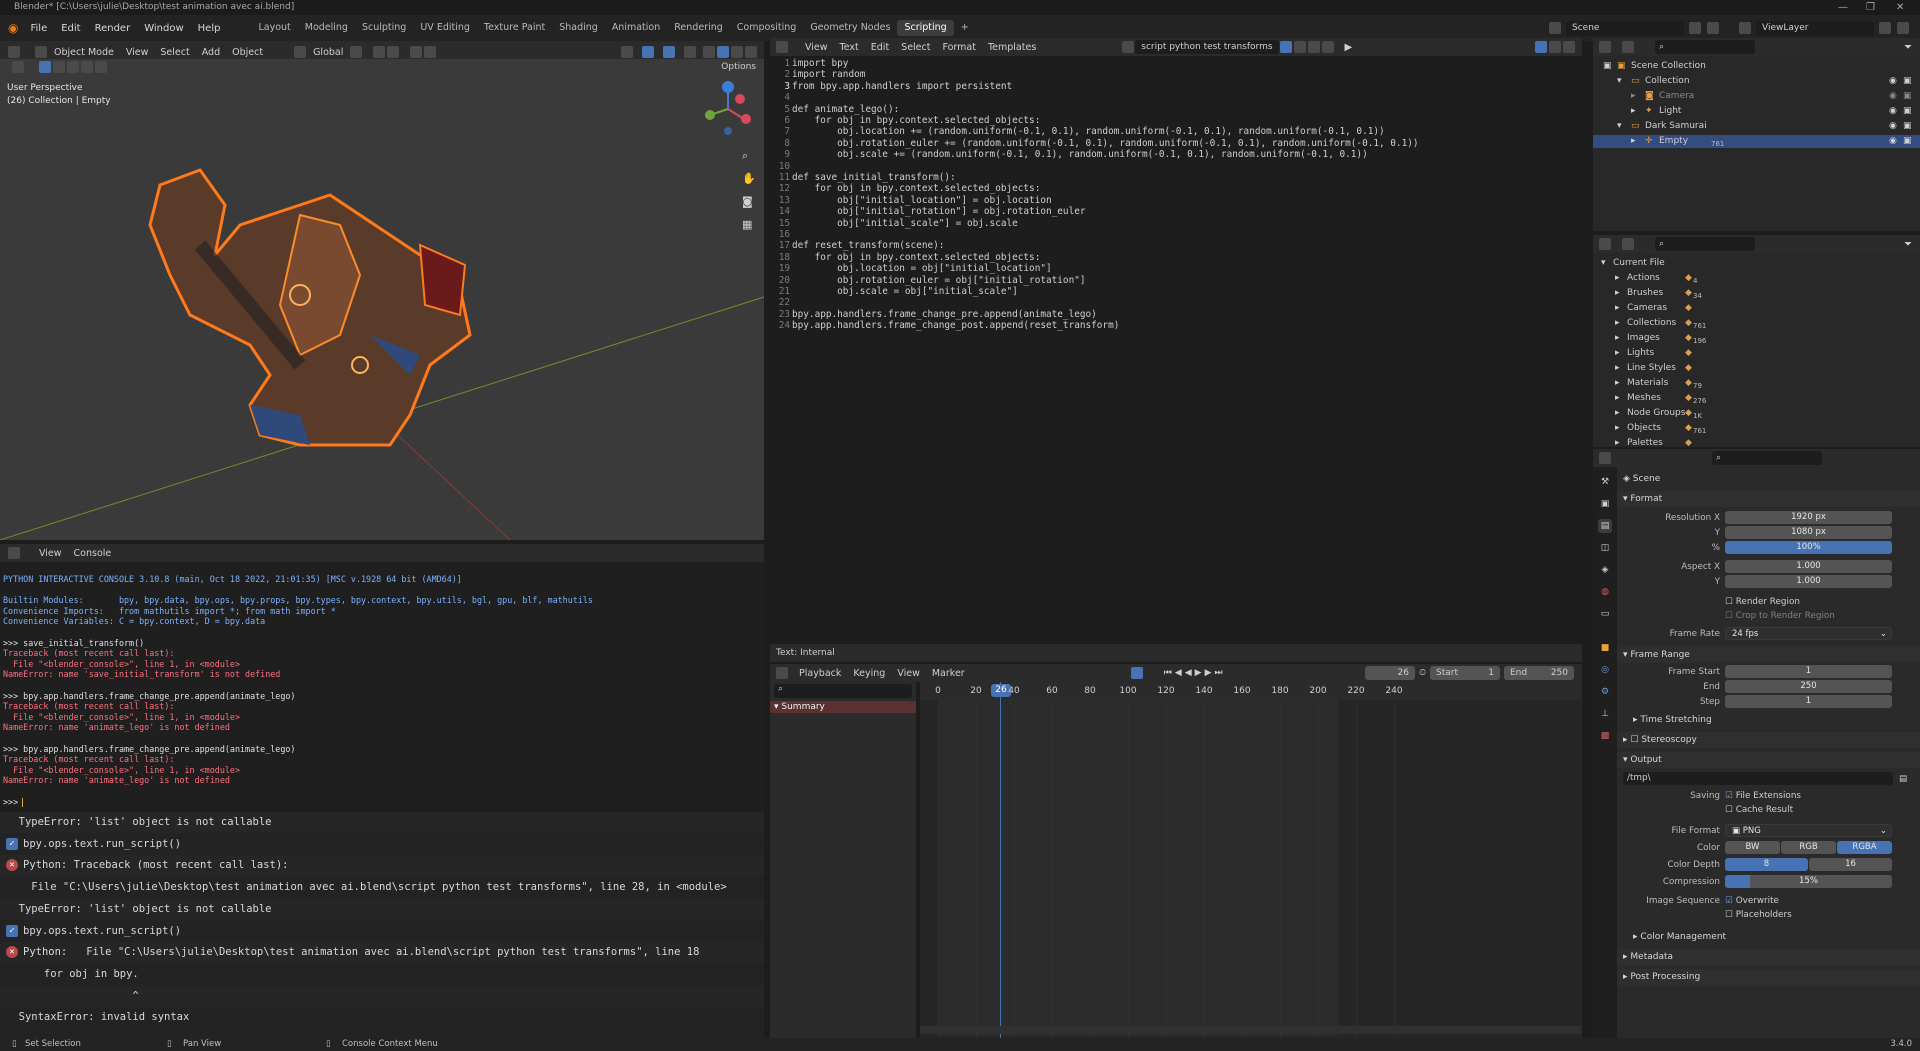 The height and width of the screenshot is (1051, 1920). I want to click on color-bw-button: BW, so click(1752, 847).